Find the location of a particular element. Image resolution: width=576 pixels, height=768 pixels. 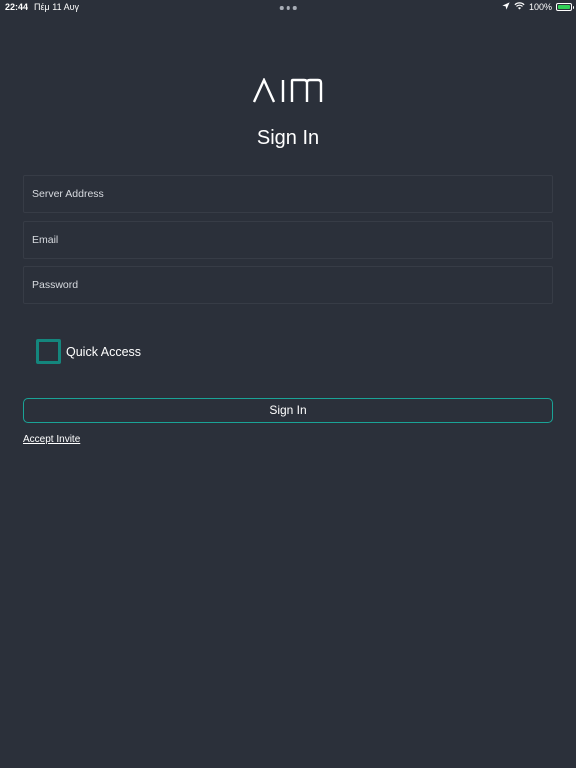

server-address-field is located at coordinates (288, 194).